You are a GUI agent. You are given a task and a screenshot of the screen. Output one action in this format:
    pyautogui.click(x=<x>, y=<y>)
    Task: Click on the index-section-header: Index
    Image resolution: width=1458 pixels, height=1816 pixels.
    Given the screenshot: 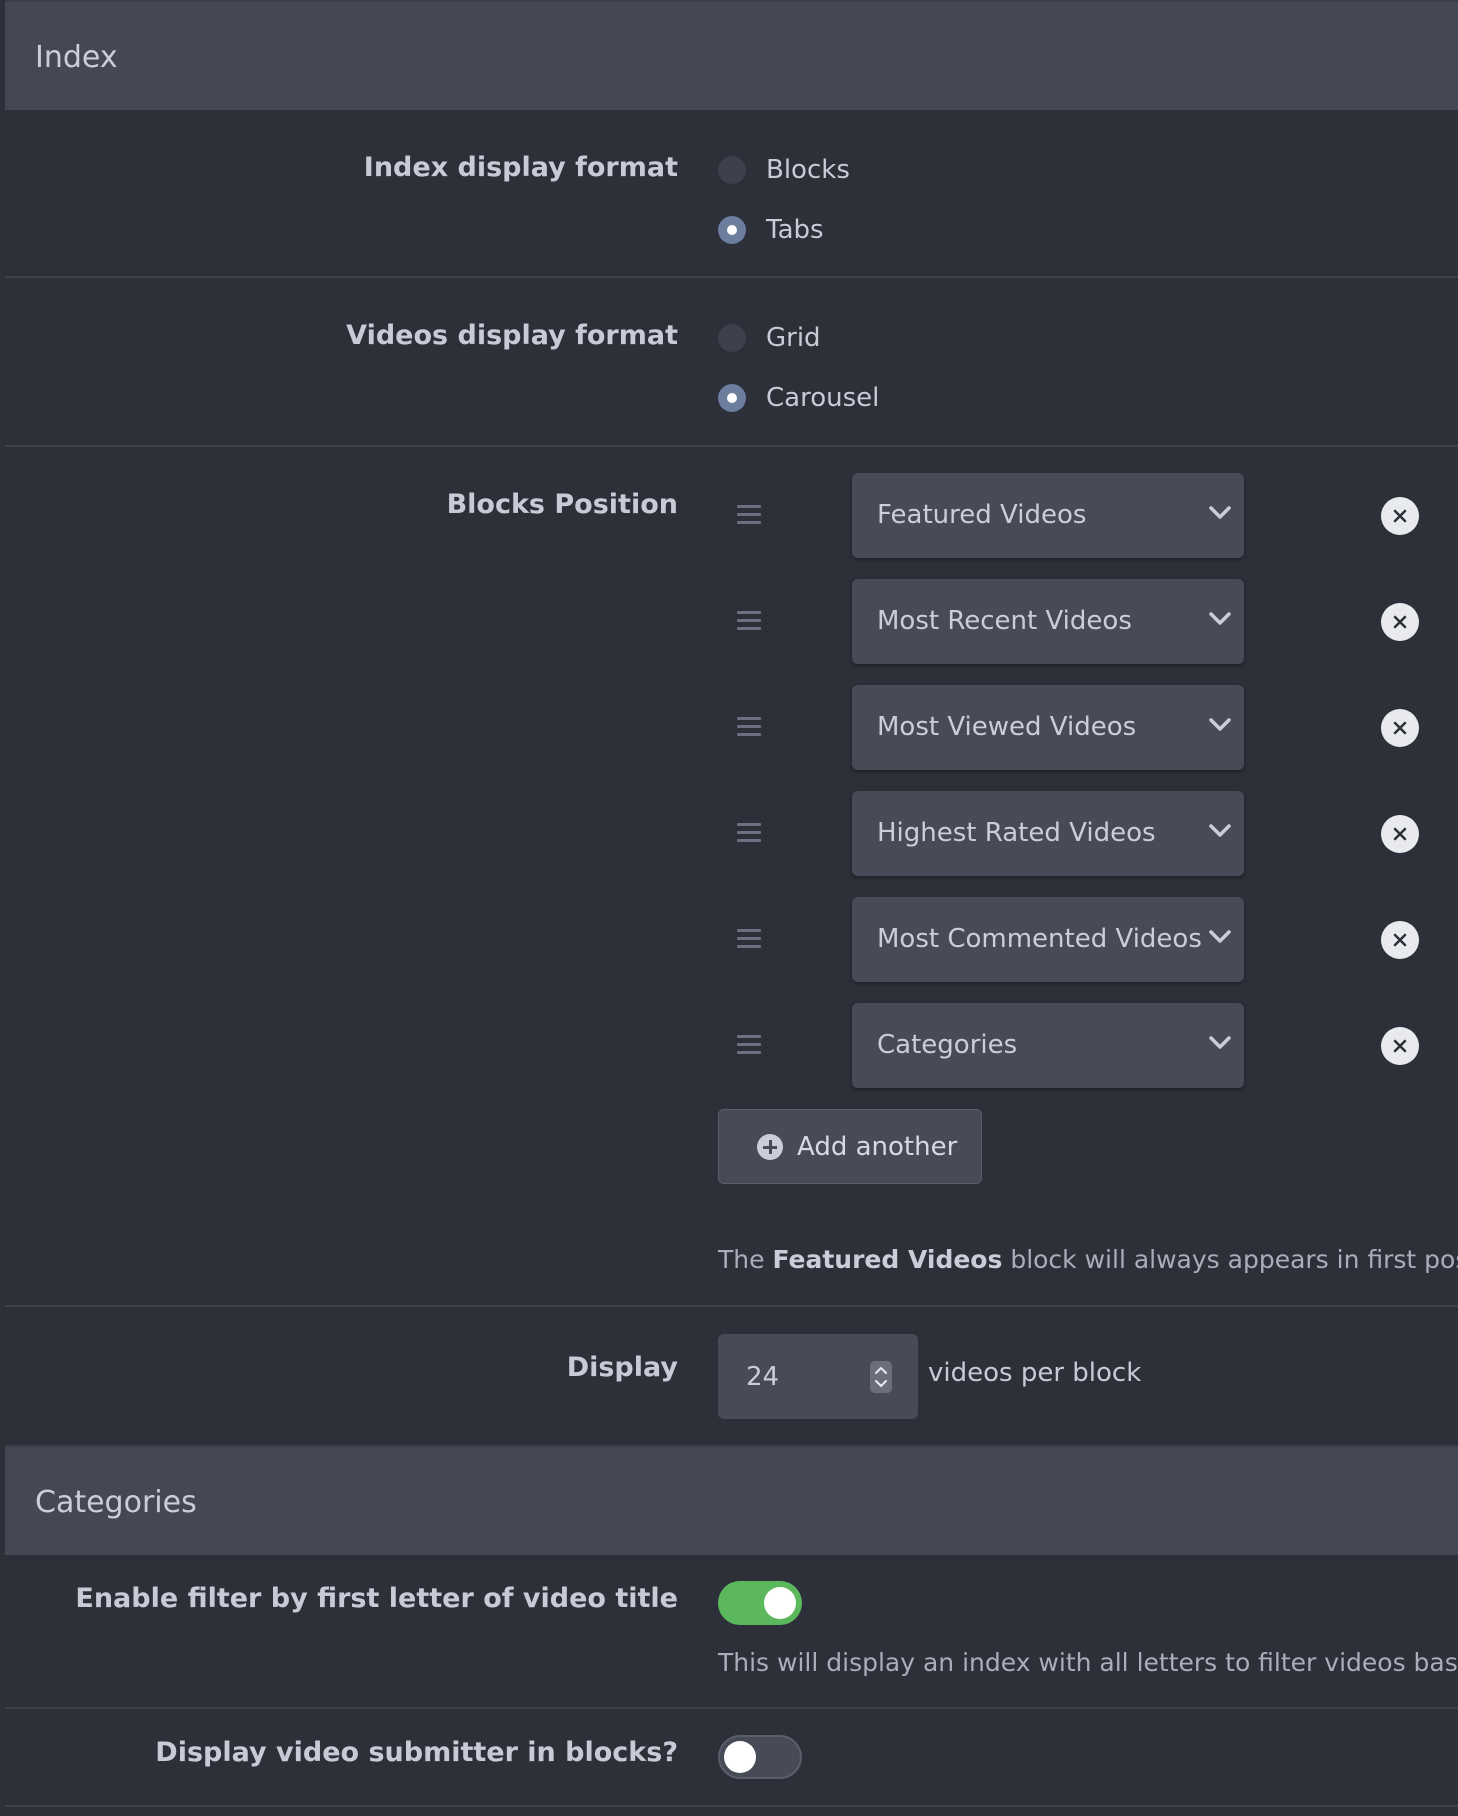 What is the action you would take?
    pyautogui.click(x=731, y=55)
    